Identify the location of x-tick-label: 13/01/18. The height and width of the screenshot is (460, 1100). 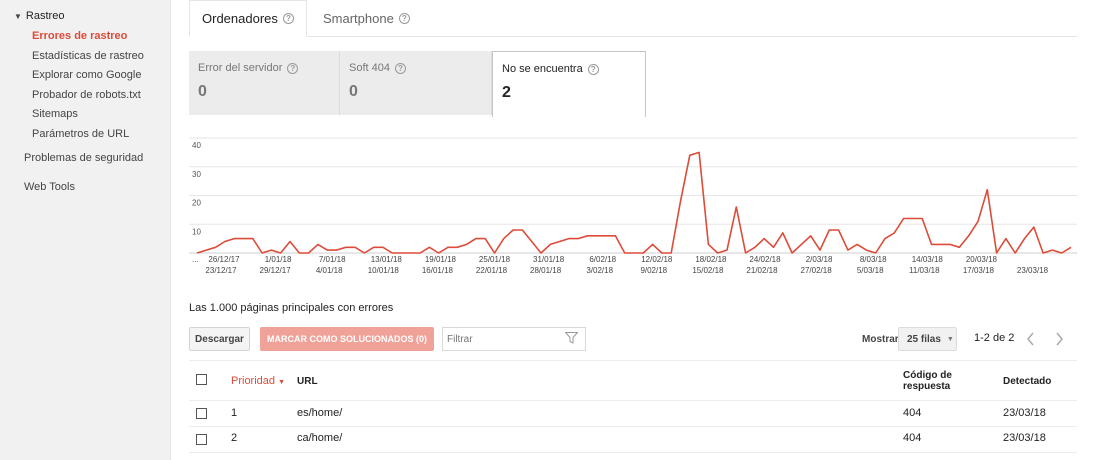
(387, 259).